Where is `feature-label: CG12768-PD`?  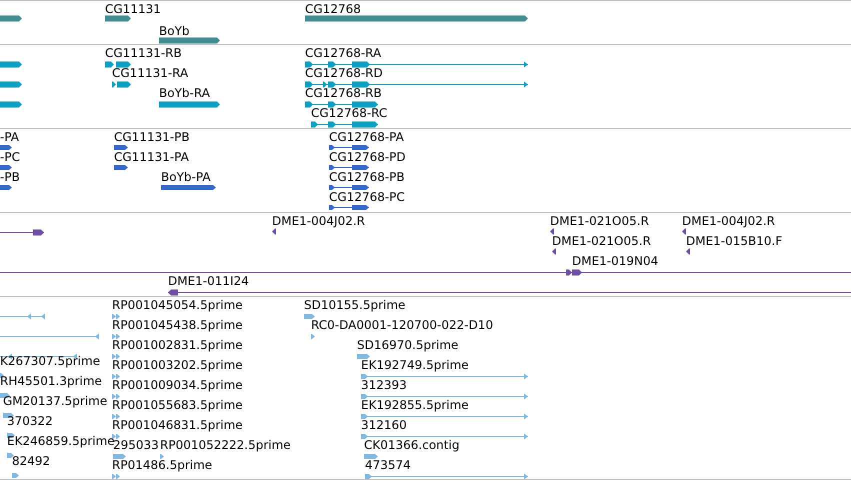 feature-label: CG12768-PD is located at coordinates (367, 157).